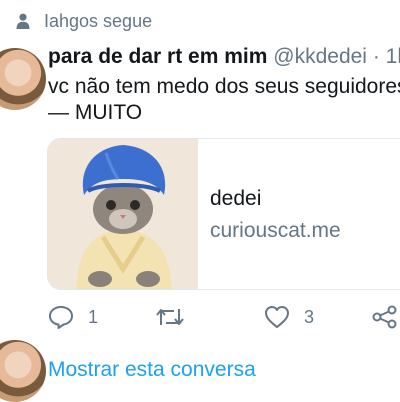 This screenshot has height=402, width=400. I want to click on share-button, so click(385, 317).